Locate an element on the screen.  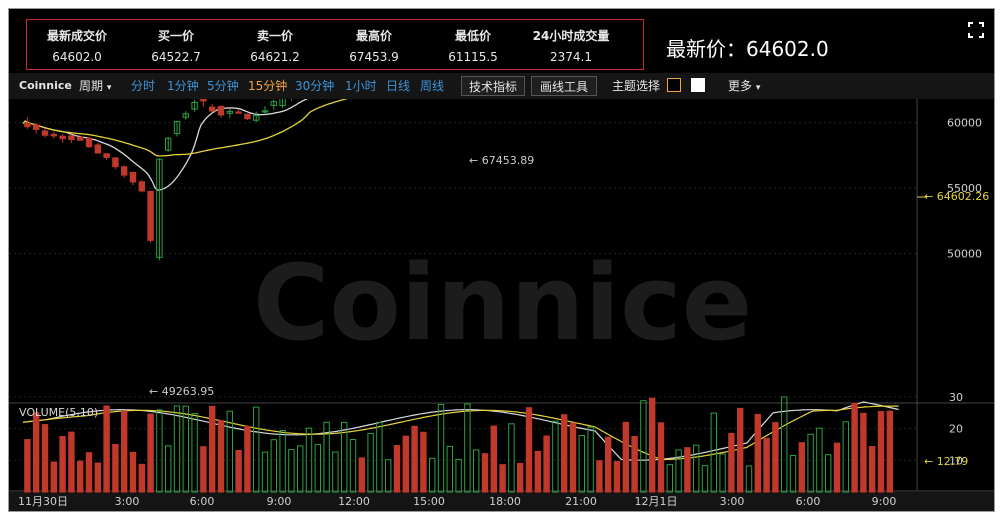
low-annotation: ← 49263.95 is located at coordinates (181, 391).